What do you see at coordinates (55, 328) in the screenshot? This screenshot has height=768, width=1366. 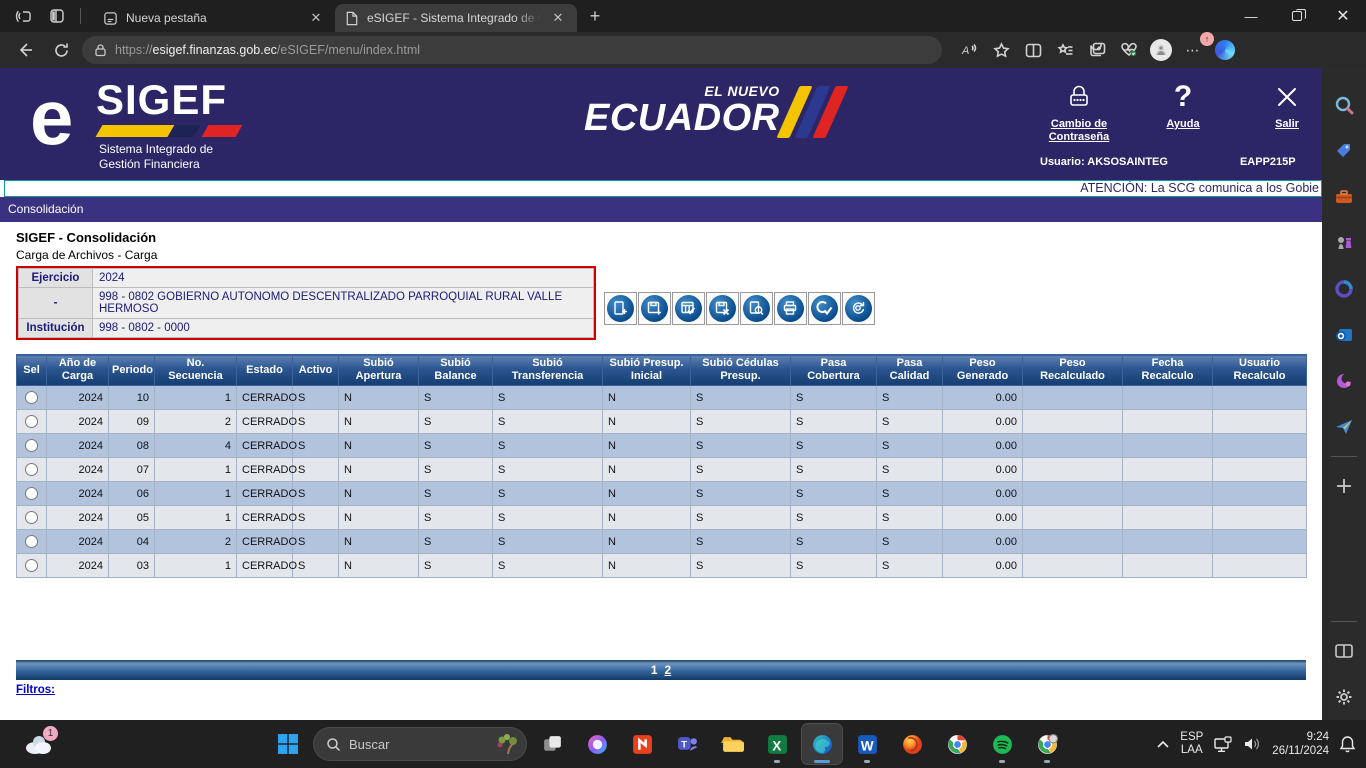 I see `info-label: Institución` at bounding box center [55, 328].